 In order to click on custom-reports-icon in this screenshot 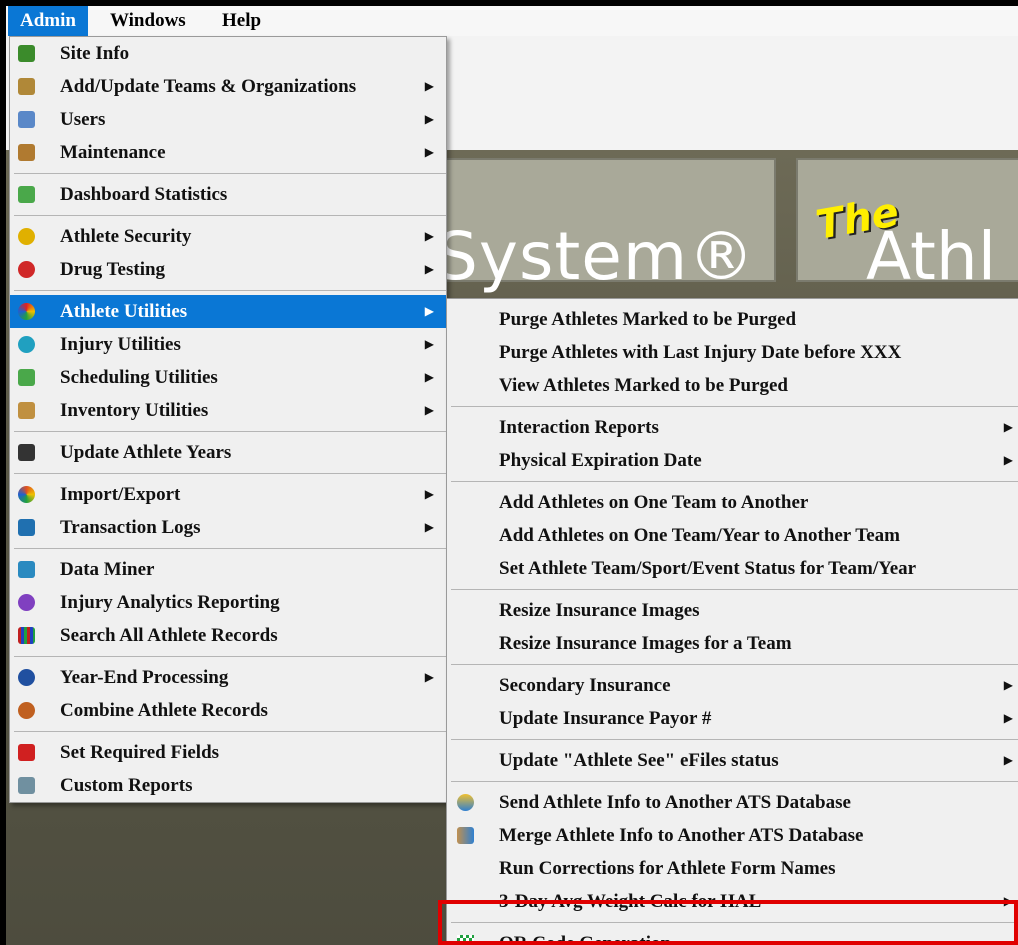, I will do `click(26, 785)`.